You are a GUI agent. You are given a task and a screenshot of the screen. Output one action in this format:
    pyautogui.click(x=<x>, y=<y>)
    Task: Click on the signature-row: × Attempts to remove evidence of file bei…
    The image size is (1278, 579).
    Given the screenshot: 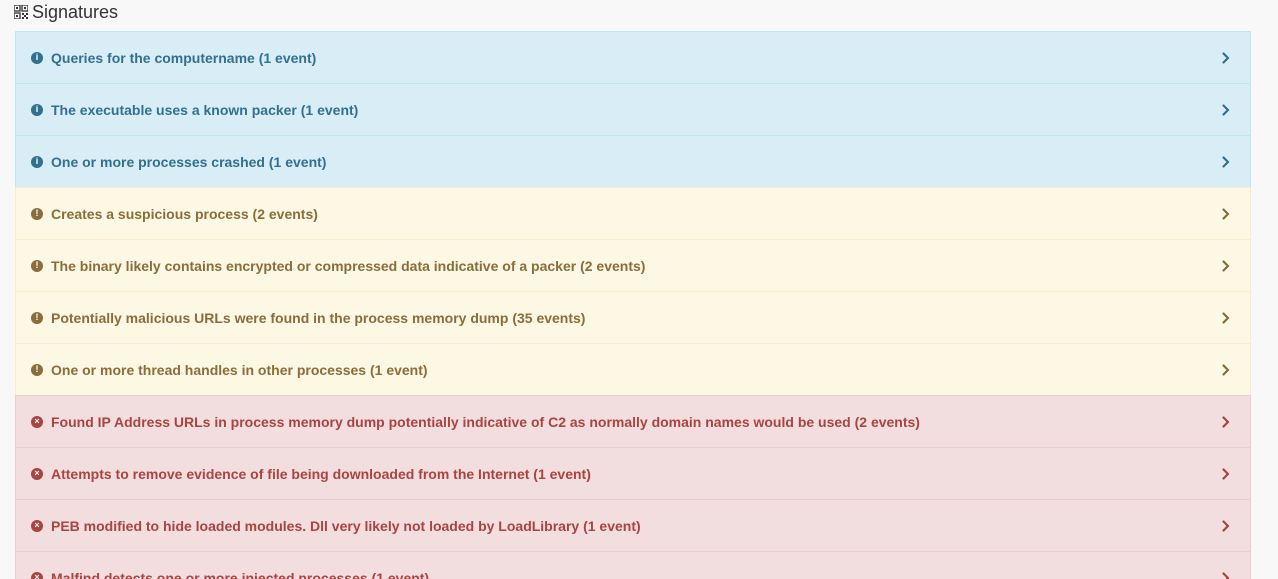 What is the action you would take?
    pyautogui.click(x=633, y=473)
    